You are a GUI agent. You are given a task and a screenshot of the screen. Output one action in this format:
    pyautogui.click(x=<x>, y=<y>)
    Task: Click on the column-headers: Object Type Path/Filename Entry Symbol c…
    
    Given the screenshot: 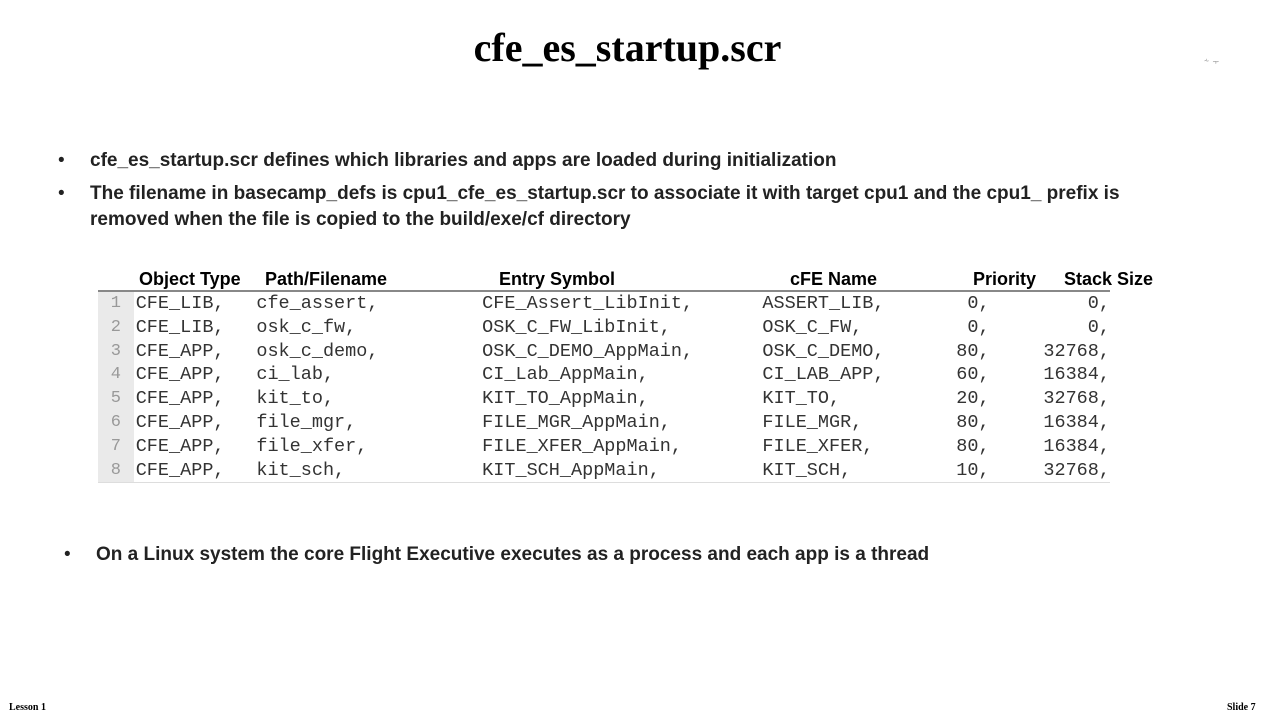 What is the action you would take?
    pyautogui.click(x=633, y=279)
    